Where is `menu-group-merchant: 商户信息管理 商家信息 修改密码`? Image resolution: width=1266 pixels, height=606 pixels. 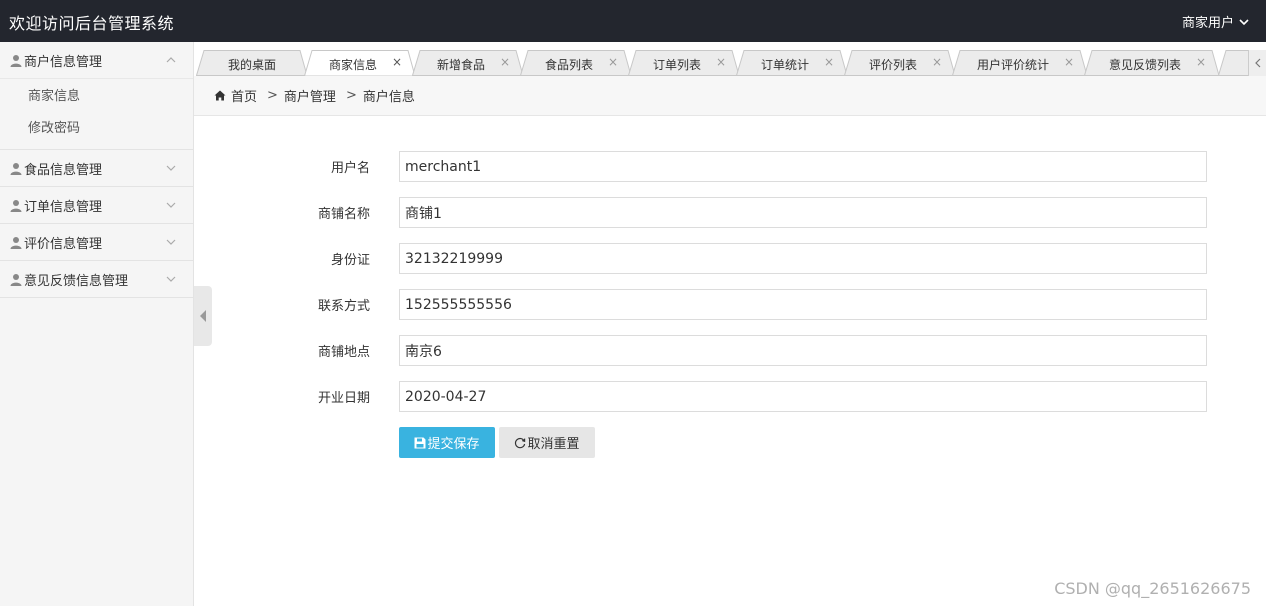
menu-group-merchant: 商户信息管理 商家信息 修改密码 is located at coordinates (96, 96).